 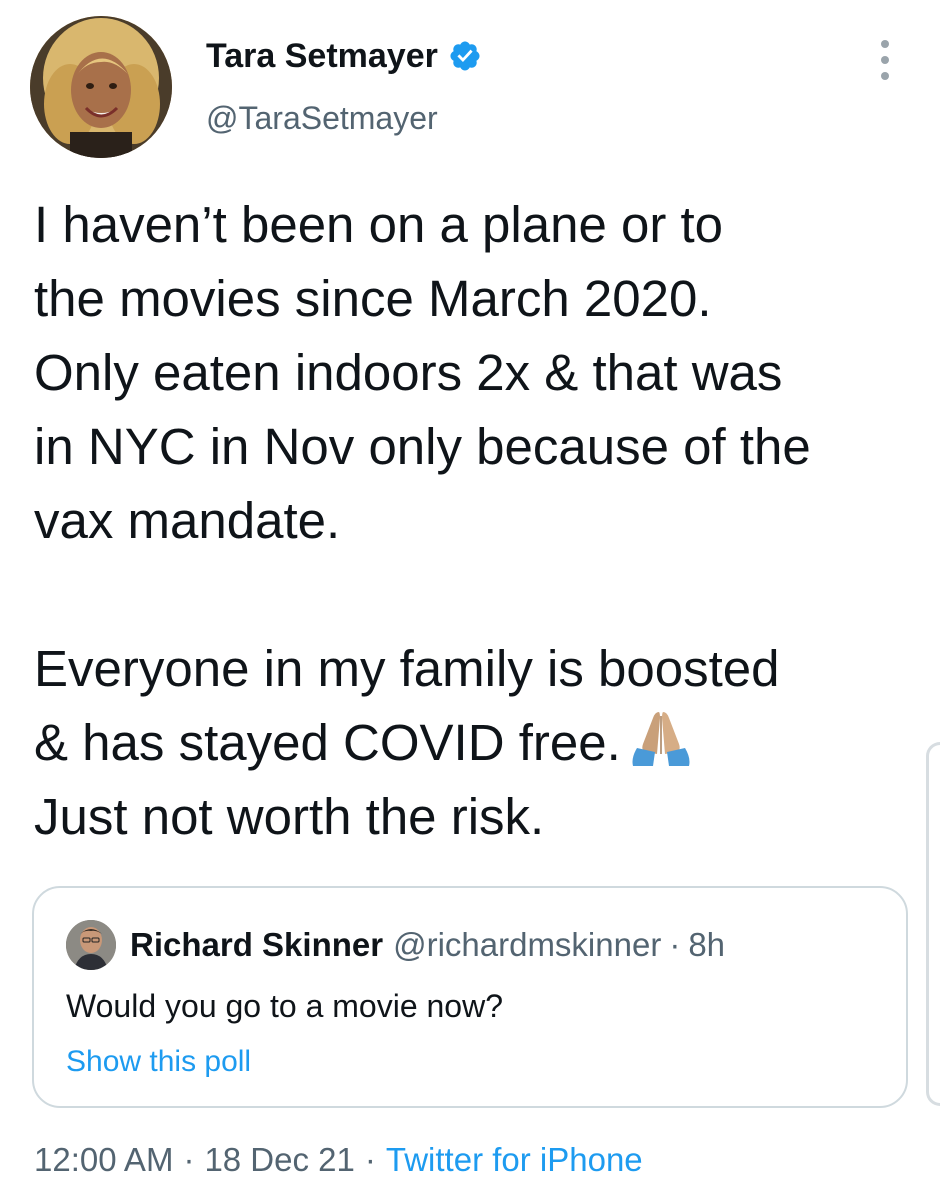 What do you see at coordinates (661, 739) in the screenshot?
I see `folded-hands-emoji-icon` at bounding box center [661, 739].